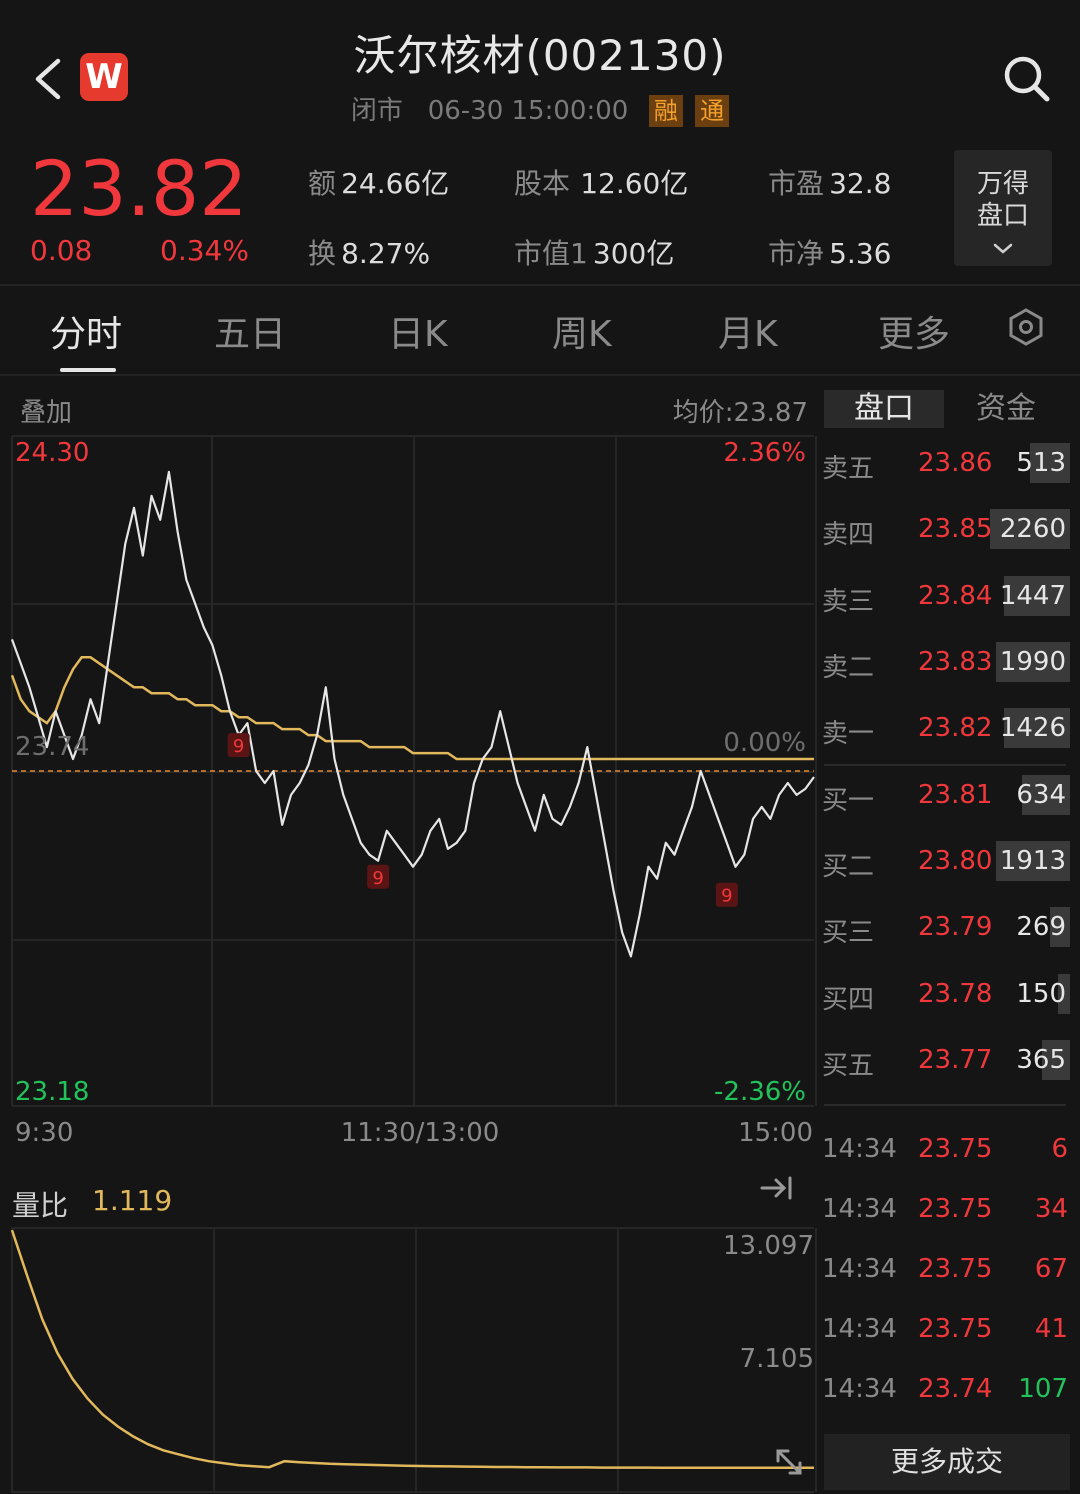 Image resolution: width=1080 pixels, height=1494 pixels. I want to click on ask-row: 卖五 23.86 513, so click(946, 464).